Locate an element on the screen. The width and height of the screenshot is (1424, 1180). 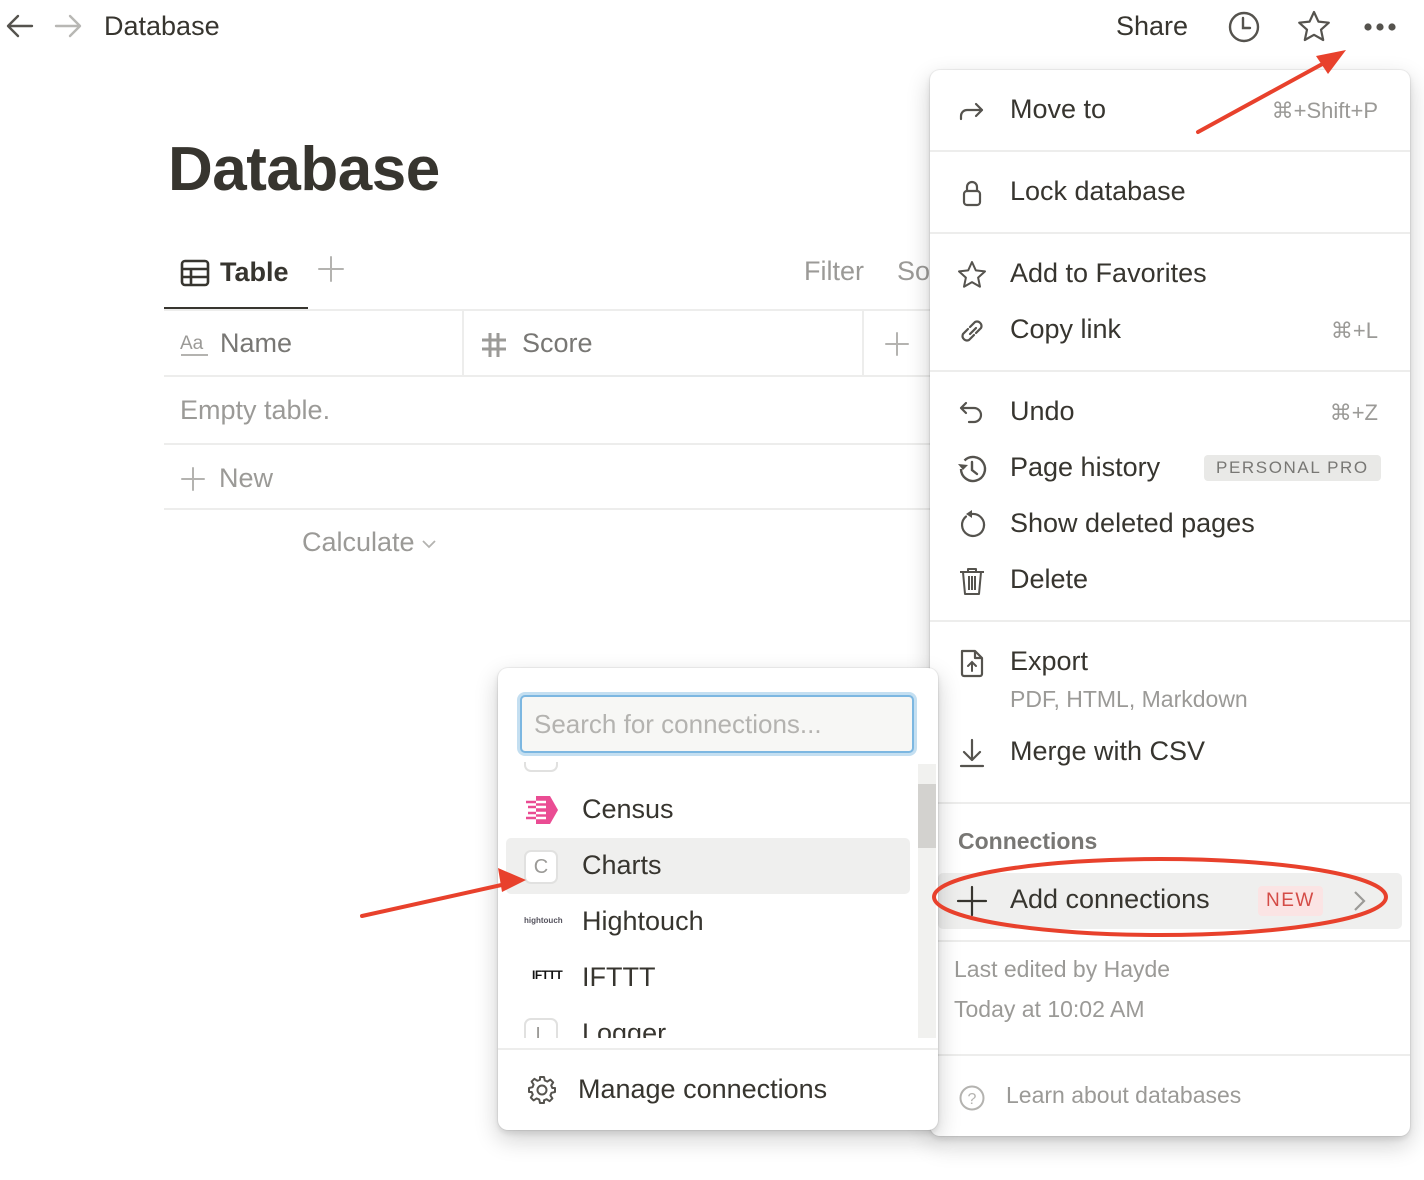
menu-item-show-deleted-pages: Show deleted pages is located at coordinates (1170, 524).